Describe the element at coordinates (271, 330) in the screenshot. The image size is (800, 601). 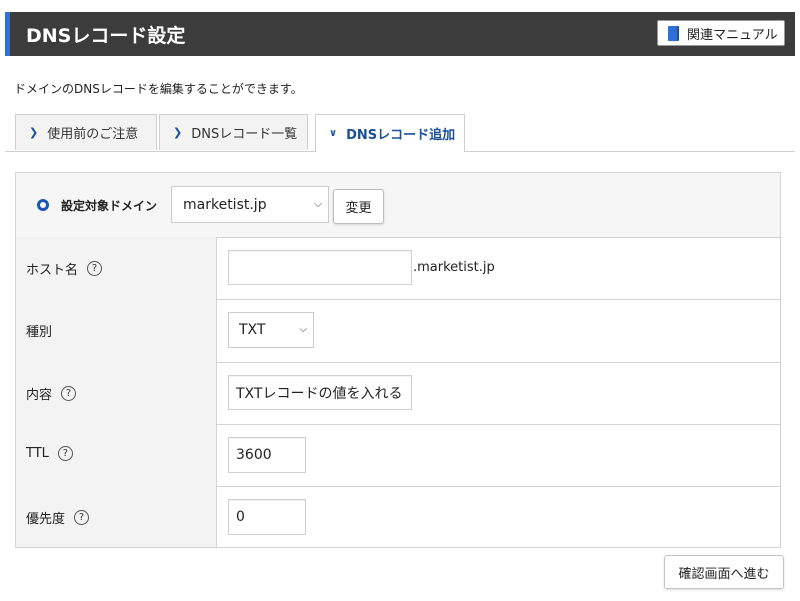
I see `record-type-select: TXT ⌵` at that location.